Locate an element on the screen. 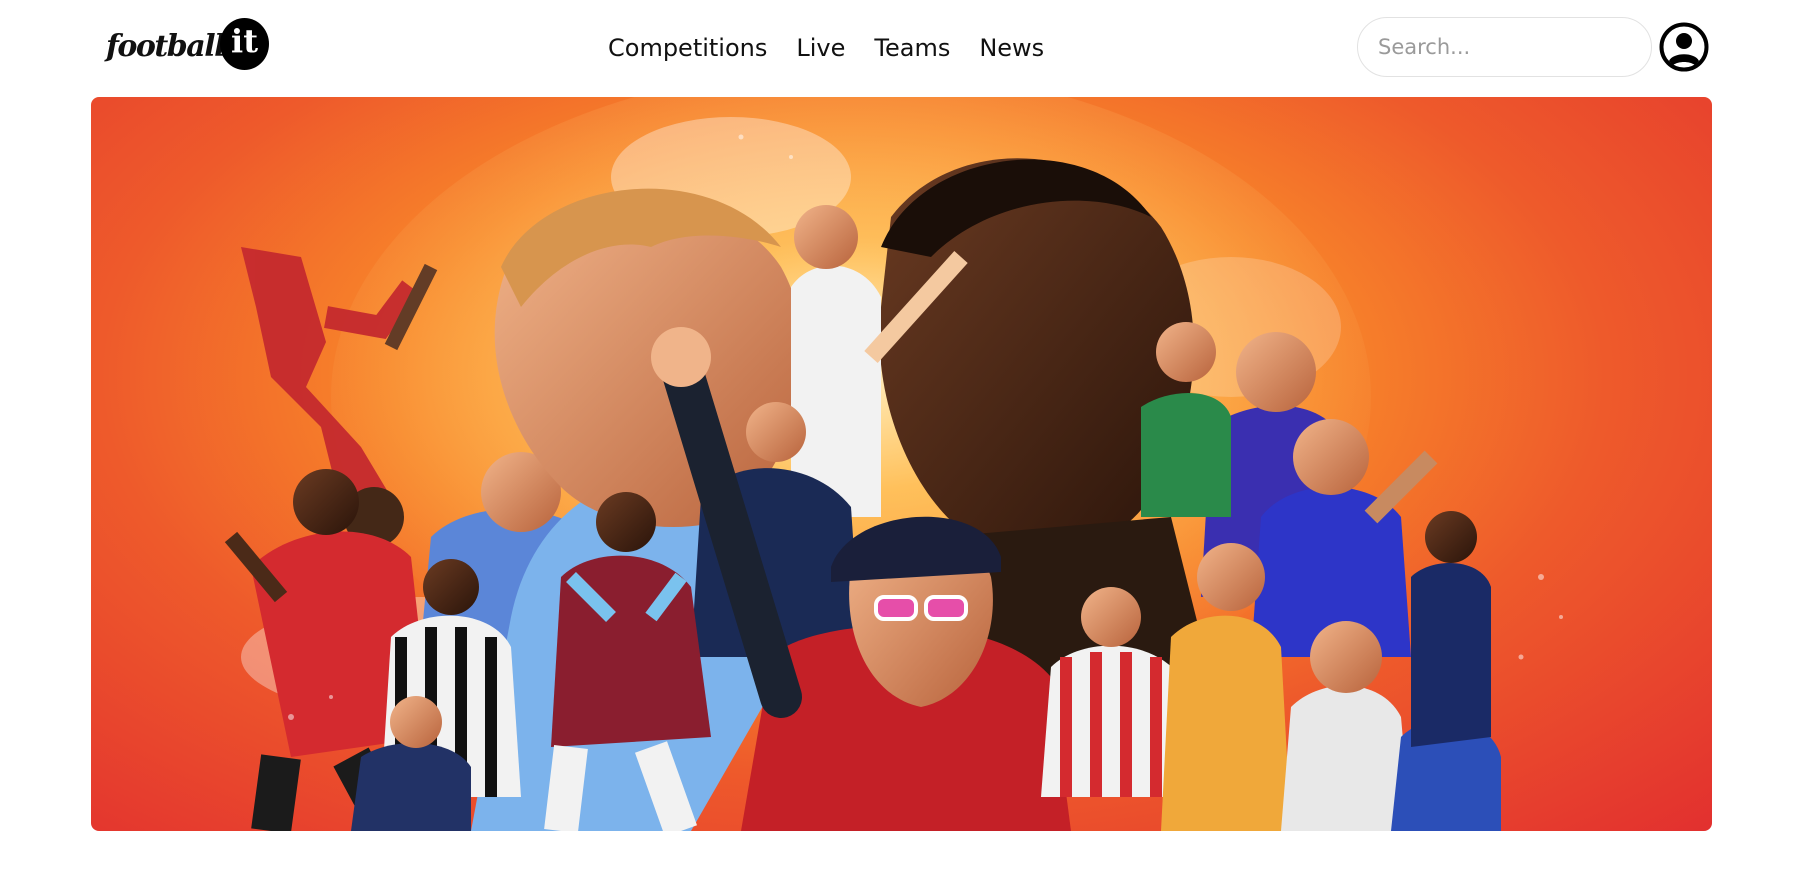 The height and width of the screenshot is (869, 1808). site-header: football it Competitions Live Teams News is located at coordinates (904, 48).